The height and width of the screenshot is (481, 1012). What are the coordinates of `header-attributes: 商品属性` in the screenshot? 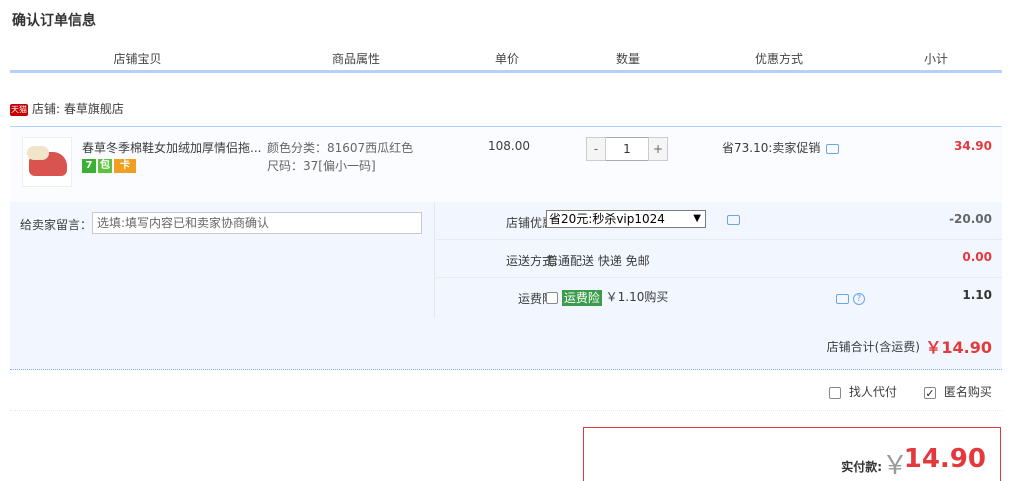 It's located at (355, 59).